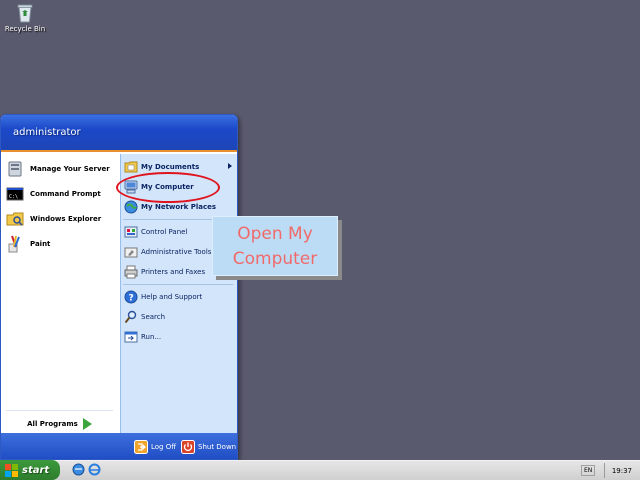 This screenshot has width=640, height=480. What do you see at coordinates (65, 194) in the screenshot?
I see `menu-item-label: Command Prompt` at bounding box center [65, 194].